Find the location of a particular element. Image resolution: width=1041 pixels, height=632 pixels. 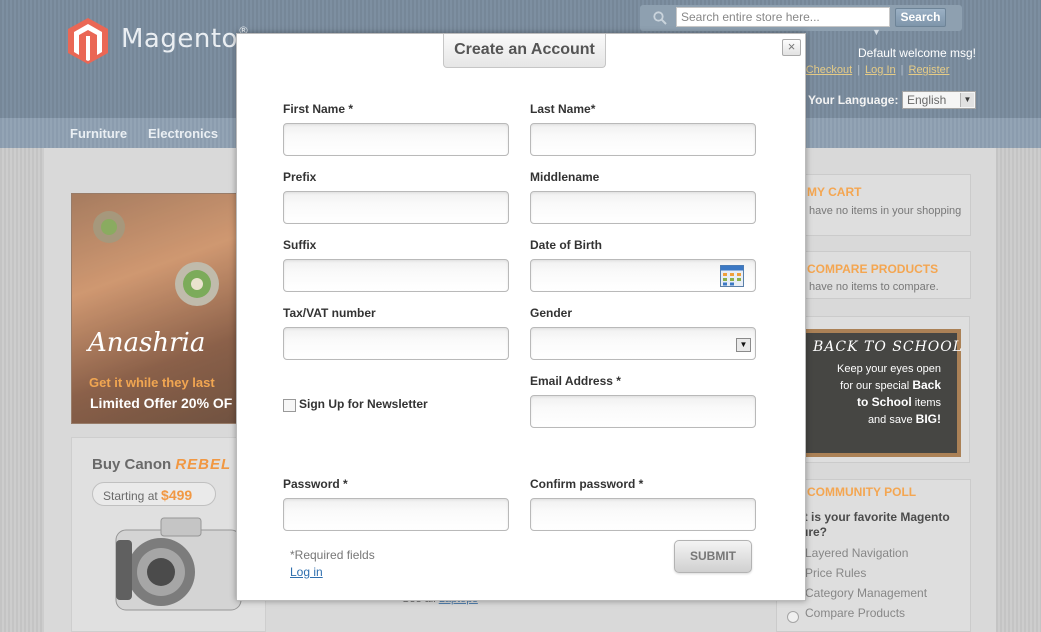

required-fields-note: *Required fields is located at coordinates (332, 555).